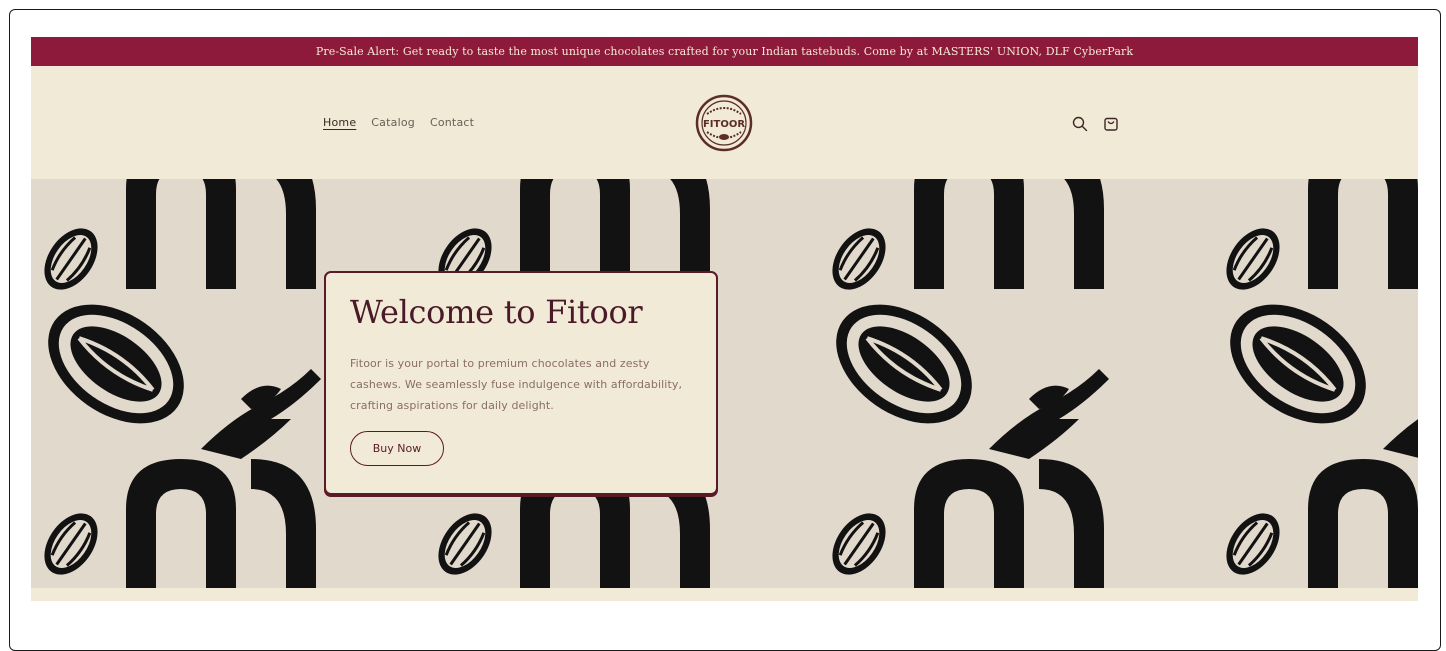 Image resolution: width=1446 pixels, height=651 pixels. I want to click on fitoor-logo: FITOOR, so click(724, 123).